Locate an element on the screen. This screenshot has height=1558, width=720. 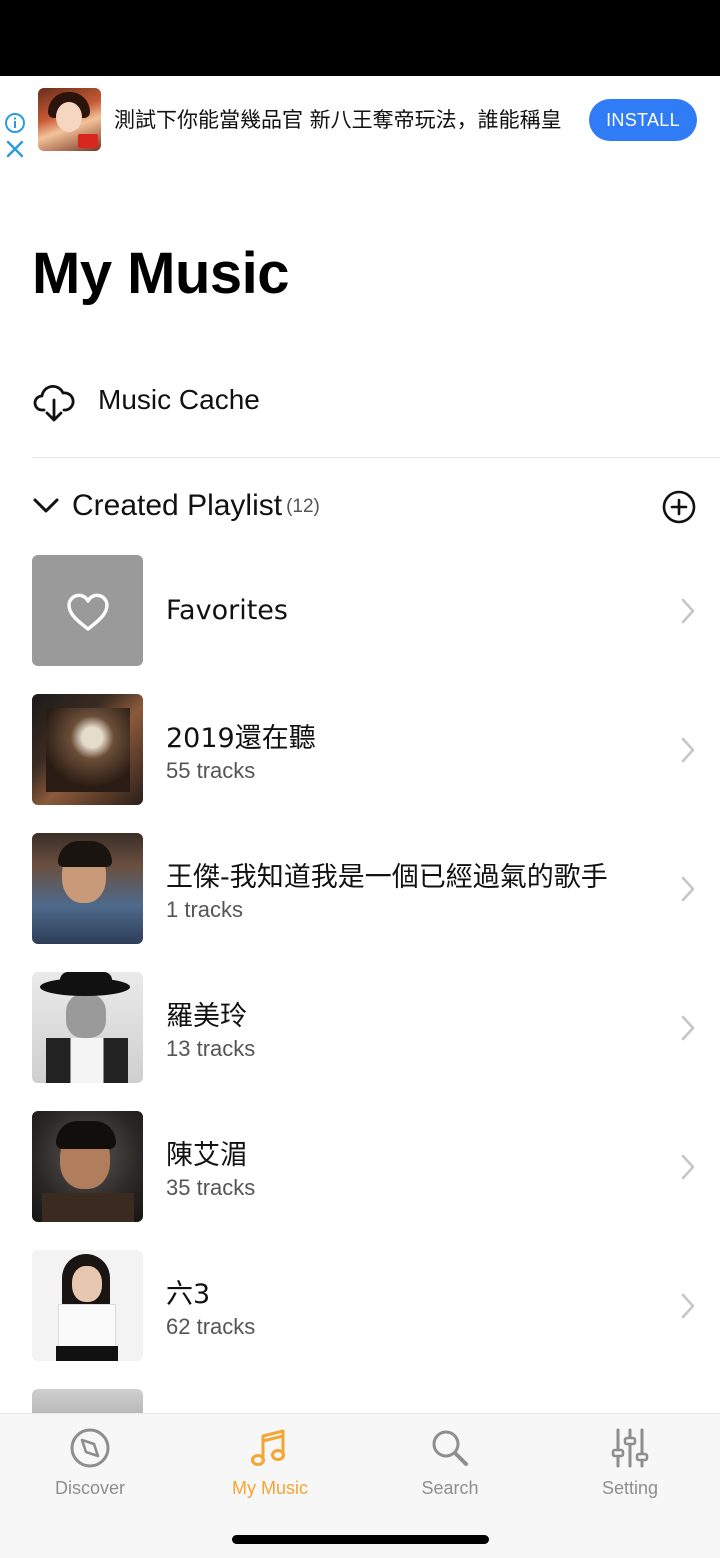
playlist-name: 陳艾湄 is located at coordinates (206, 1155).